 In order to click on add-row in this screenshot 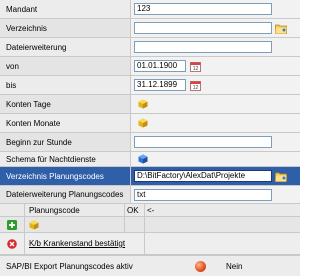, I will do `click(150, 225)`.